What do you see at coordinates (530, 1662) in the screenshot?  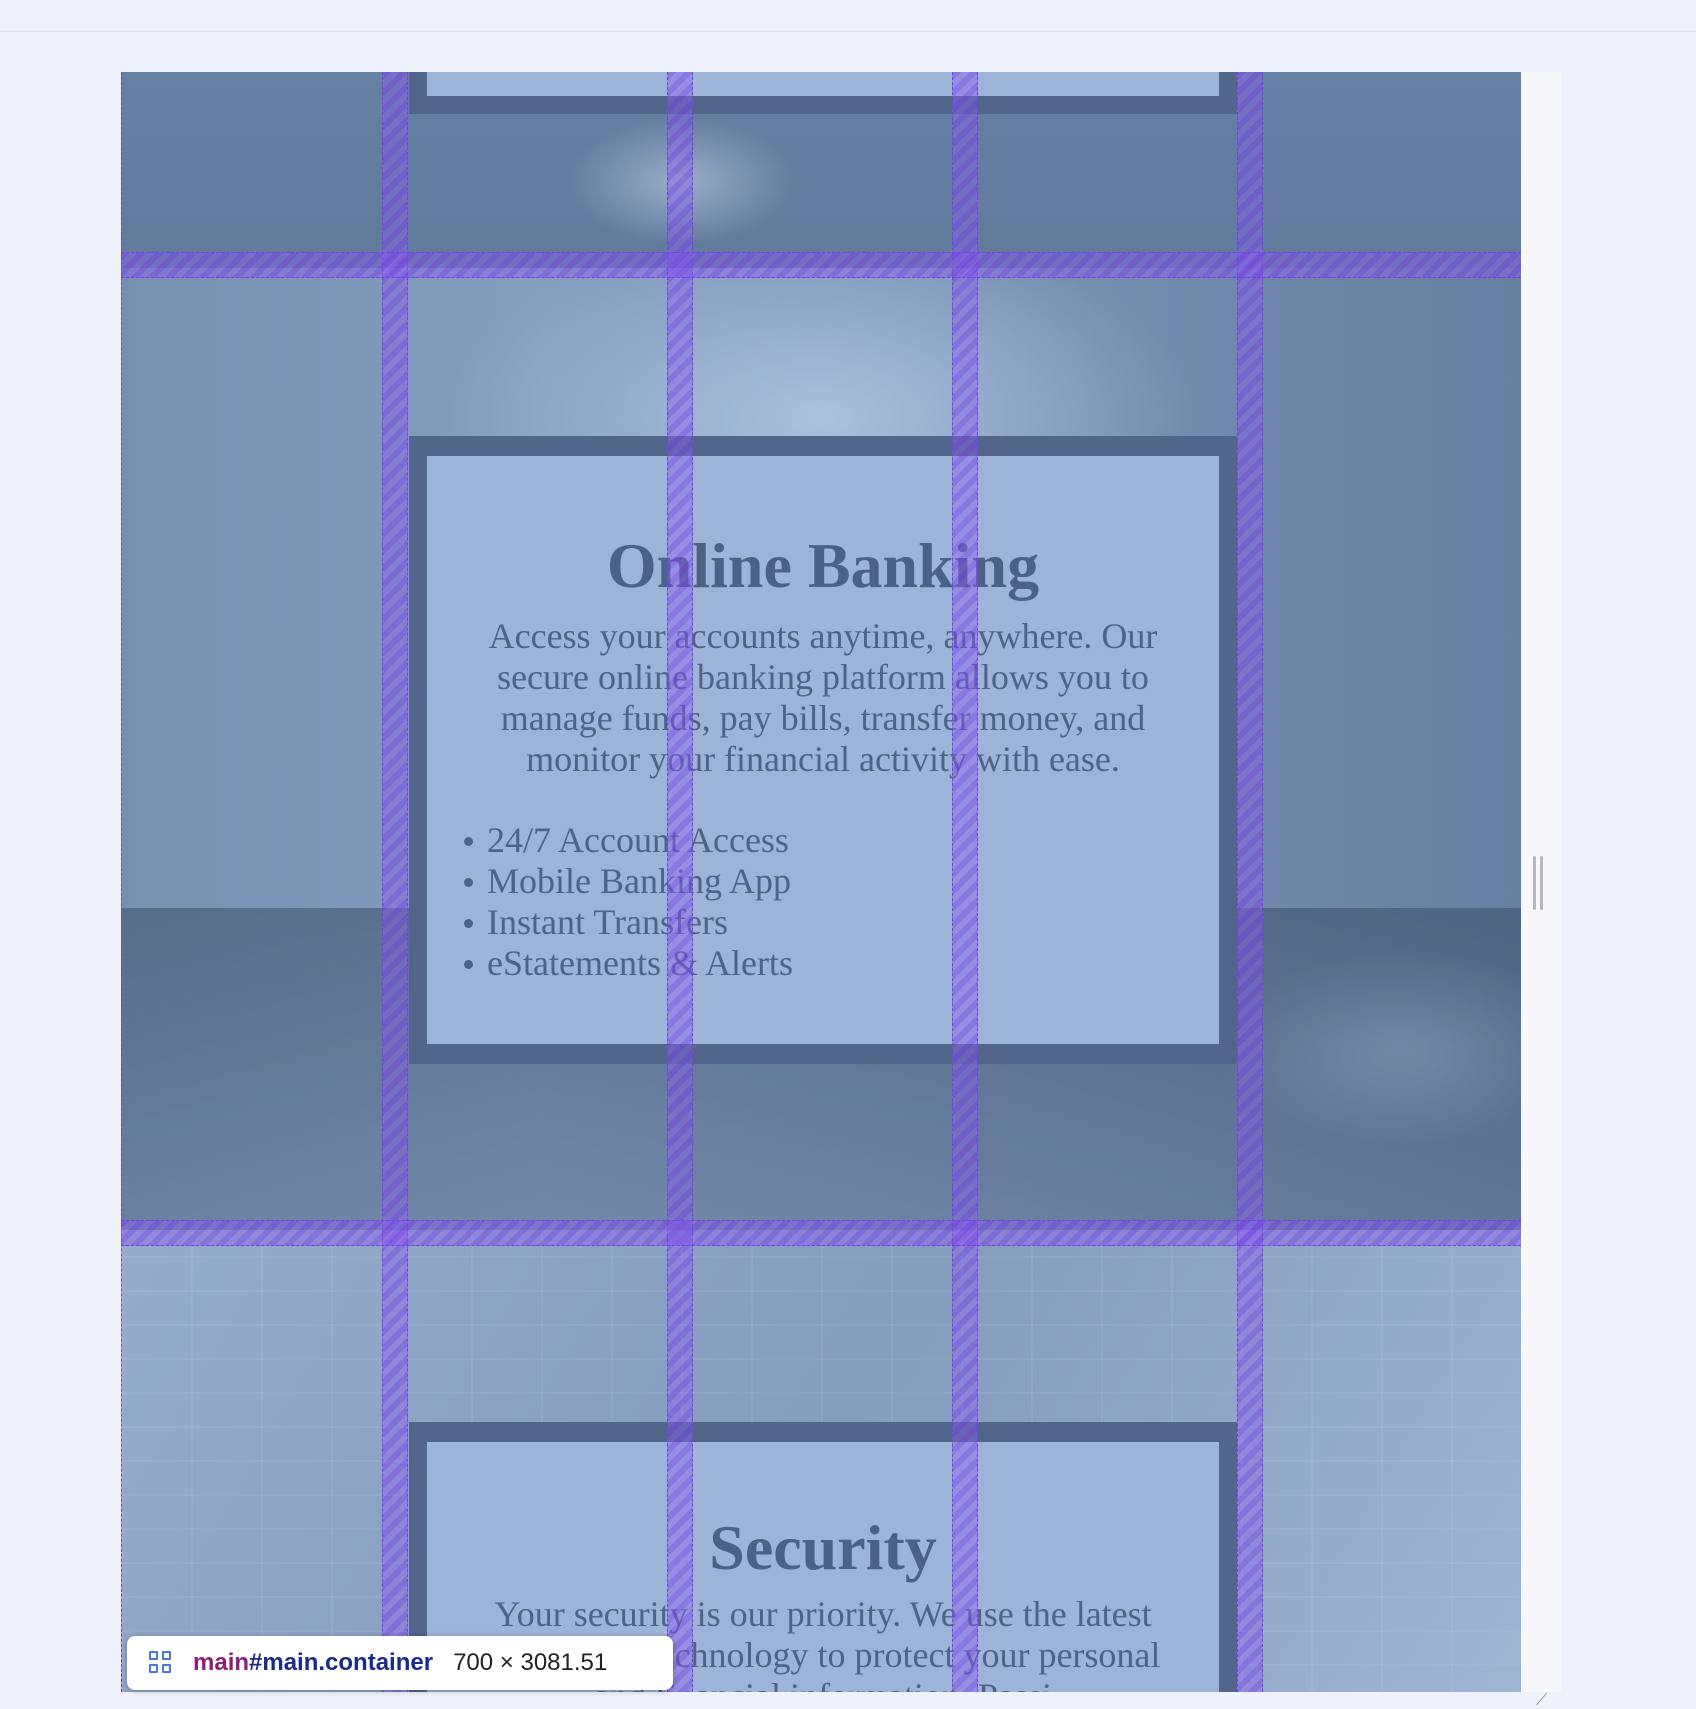 I see `element-dimensions: 700 × 3081.51` at bounding box center [530, 1662].